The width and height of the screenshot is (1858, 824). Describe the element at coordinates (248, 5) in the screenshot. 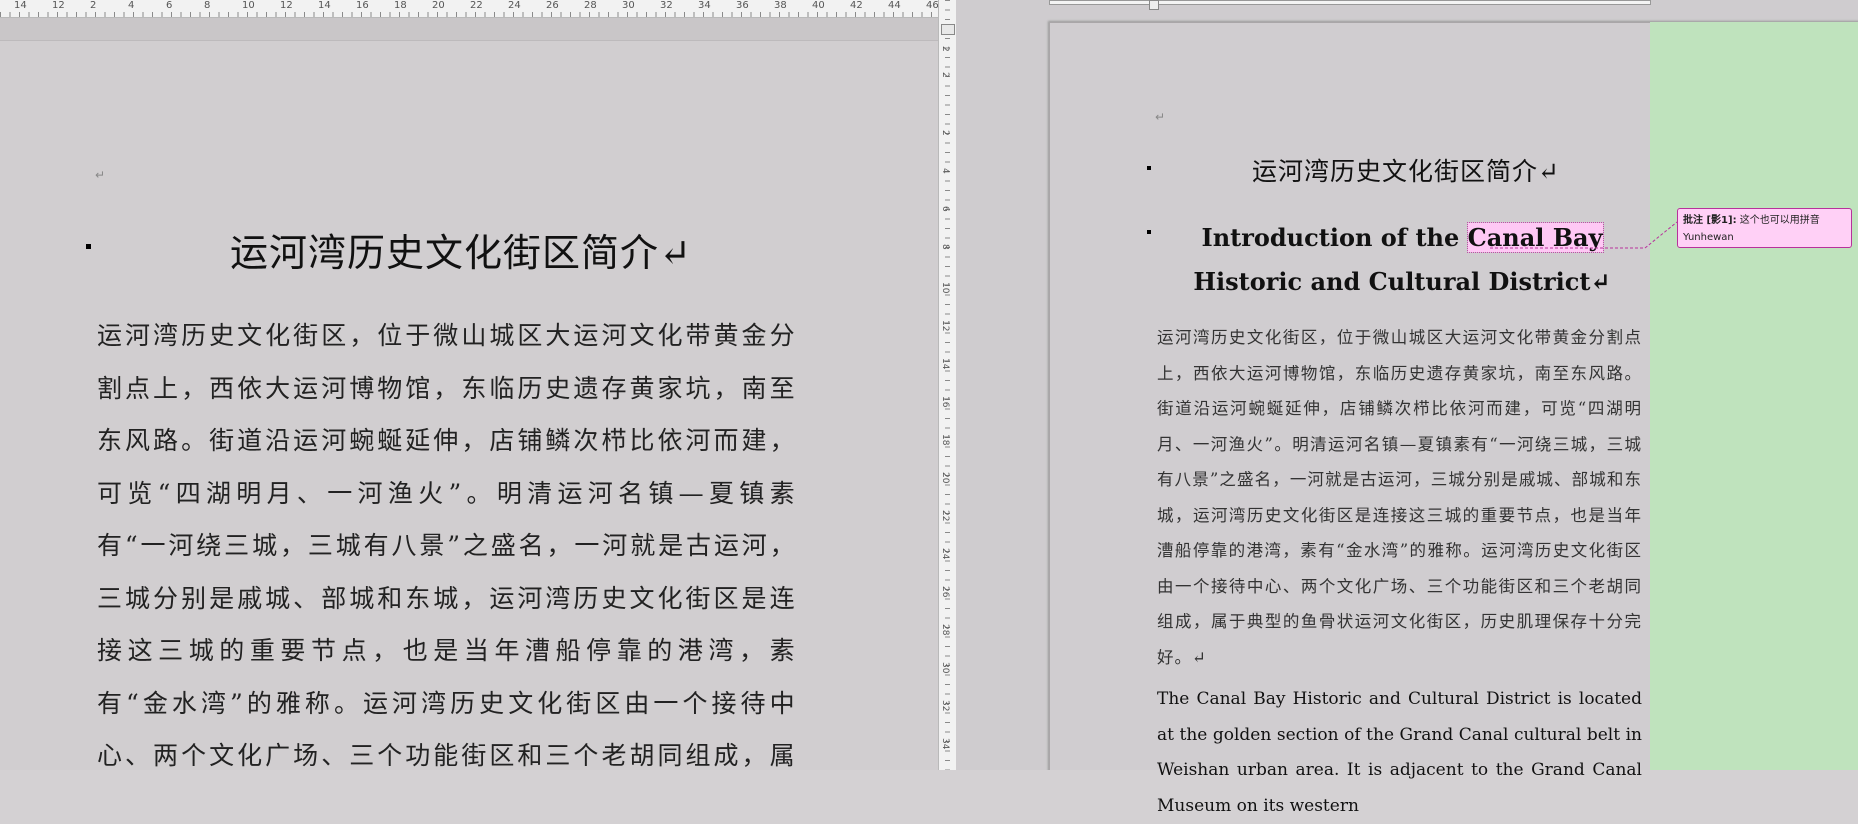

I see `ruler-number: 10` at that location.